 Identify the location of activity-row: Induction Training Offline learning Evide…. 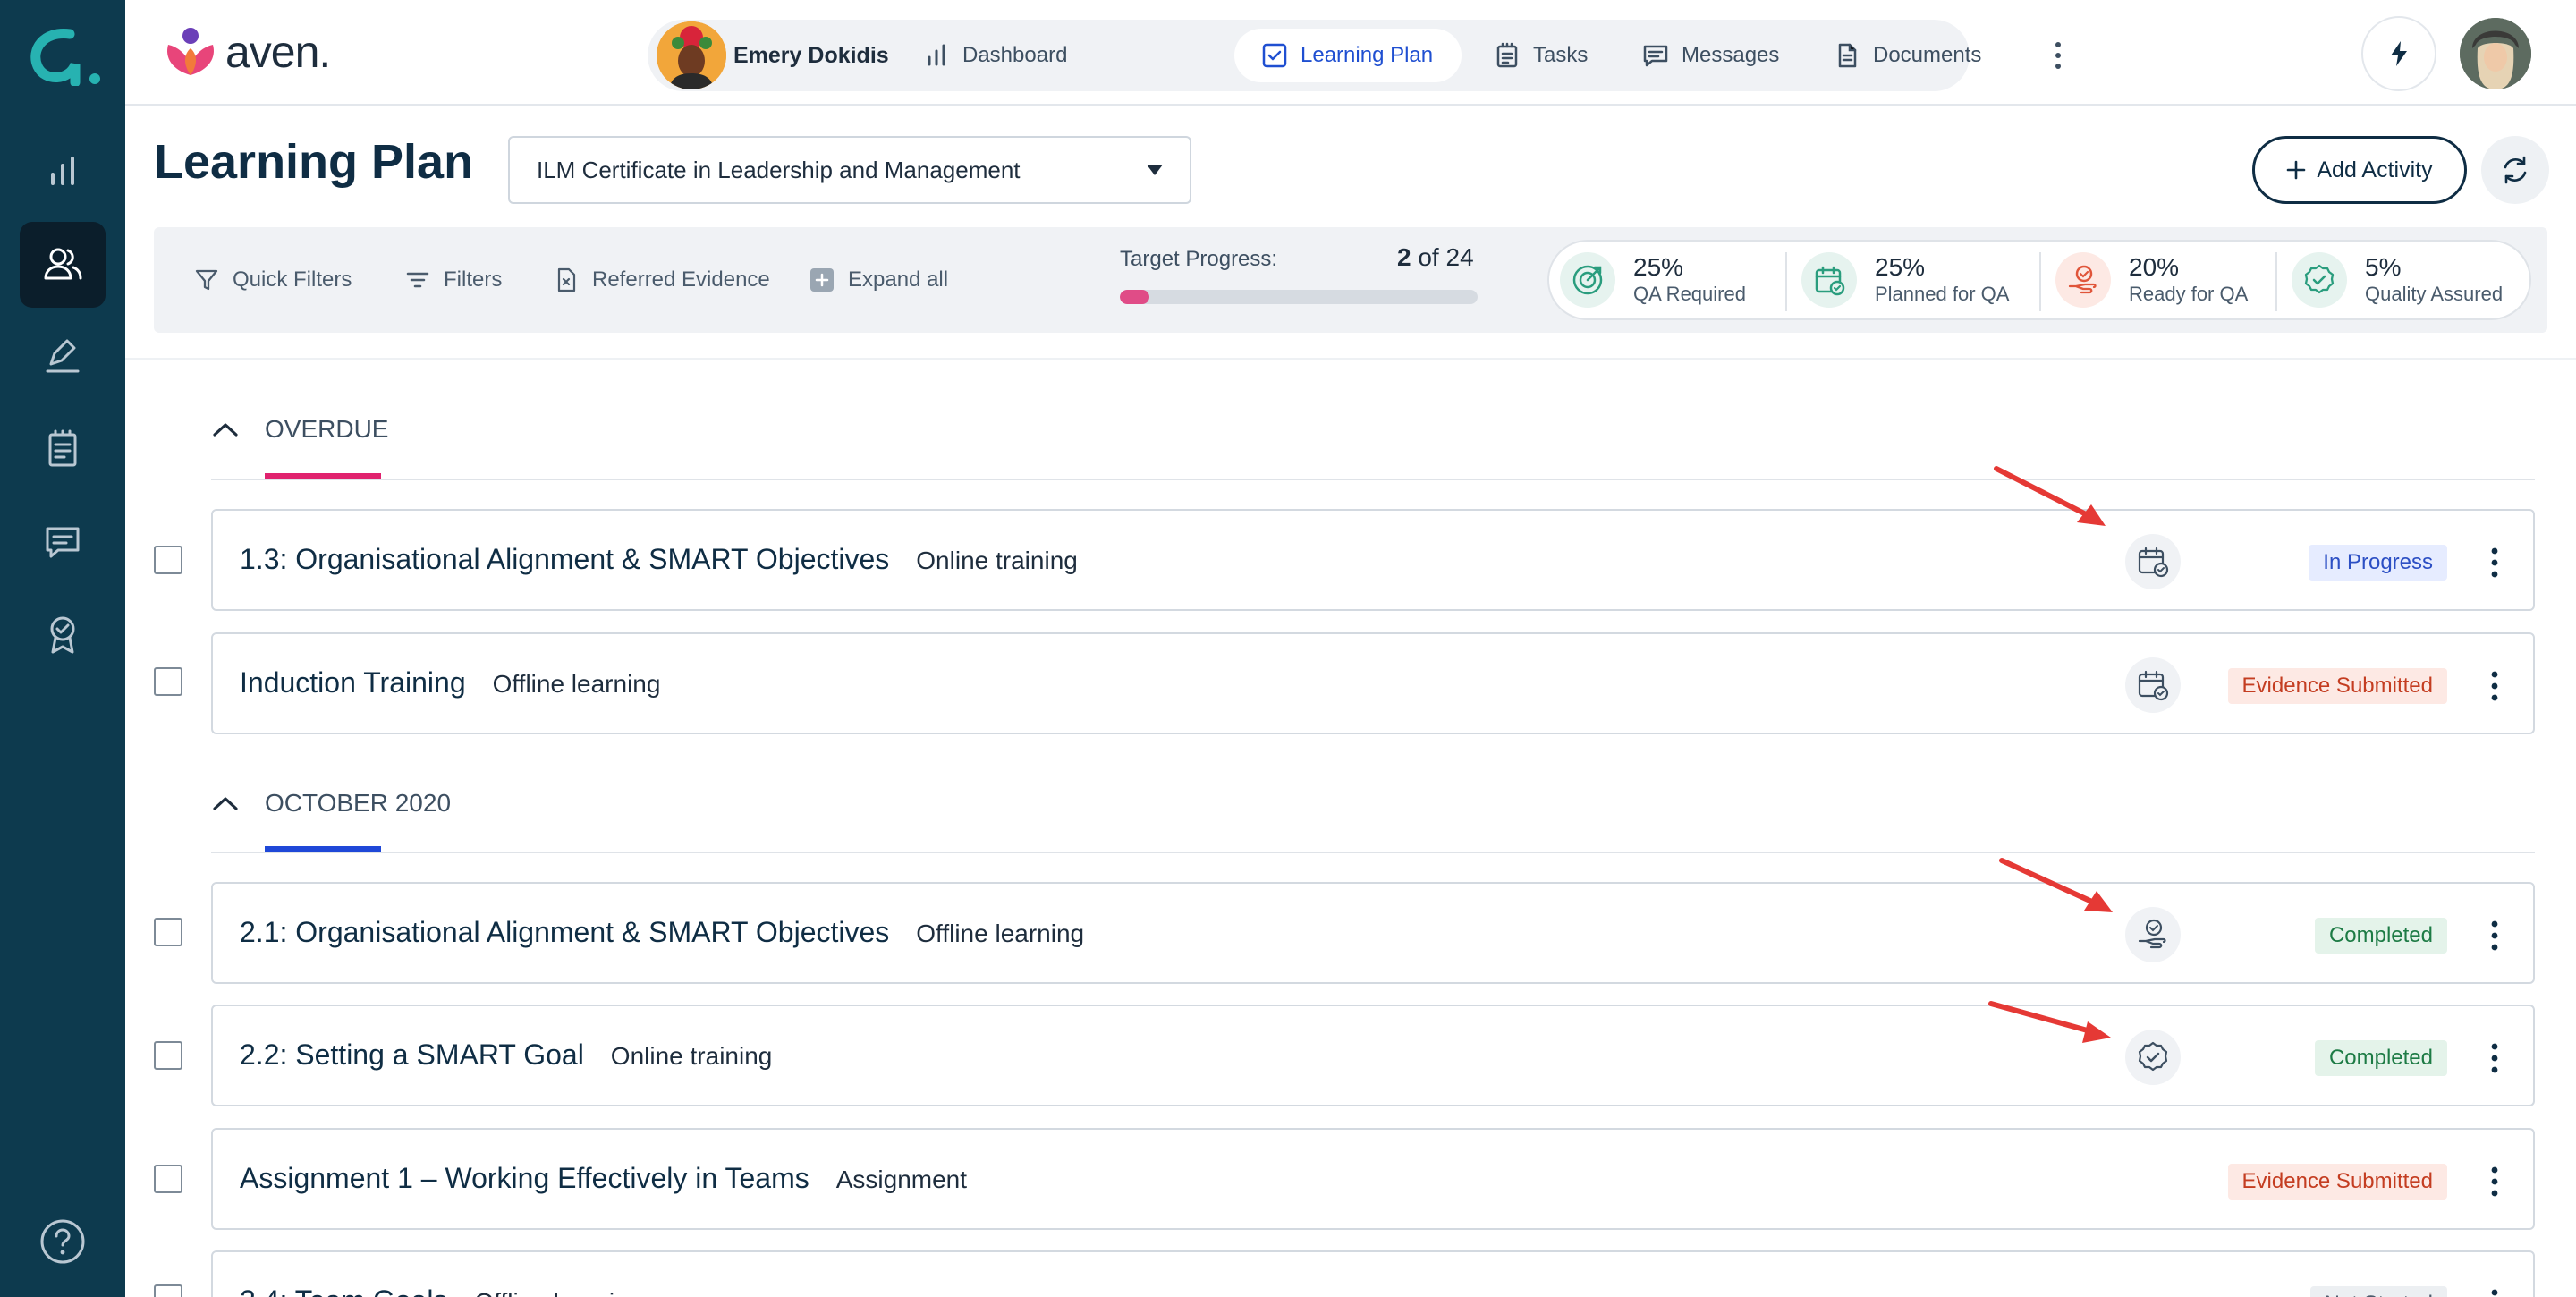
(1373, 683).